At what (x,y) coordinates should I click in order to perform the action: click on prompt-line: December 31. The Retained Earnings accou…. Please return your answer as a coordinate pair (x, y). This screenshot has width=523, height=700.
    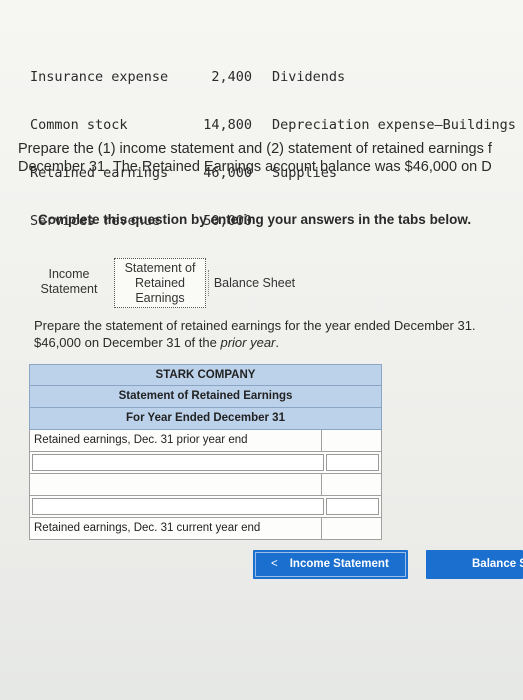
    Looking at the image, I should click on (255, 167).